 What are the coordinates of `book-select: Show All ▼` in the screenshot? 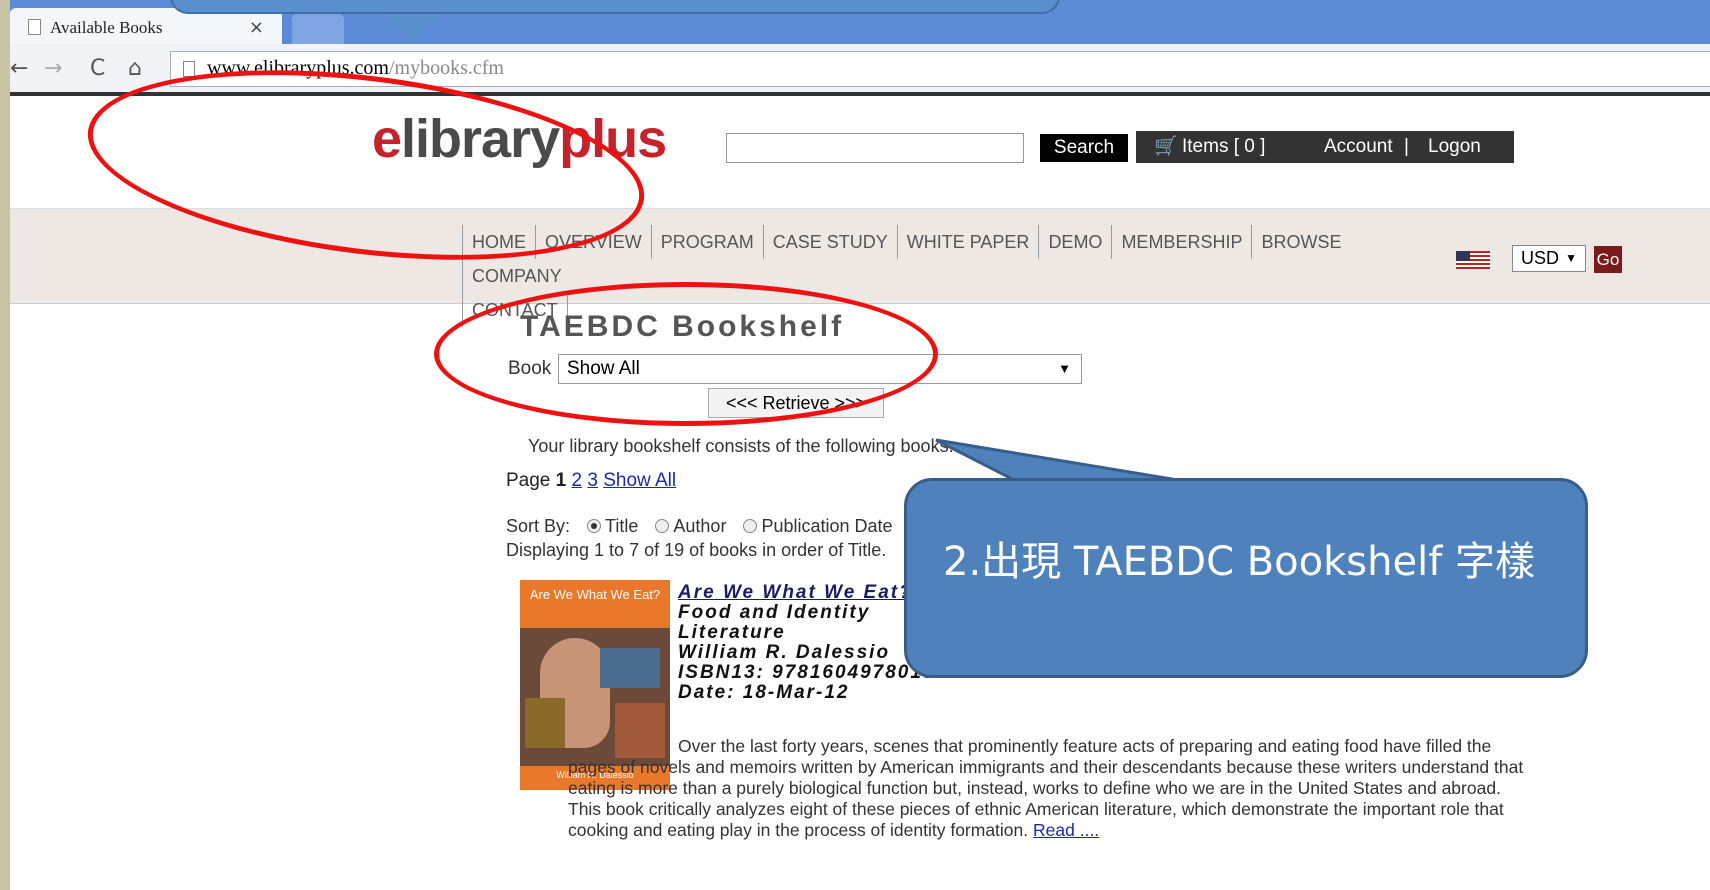 It's located at (820, 369).